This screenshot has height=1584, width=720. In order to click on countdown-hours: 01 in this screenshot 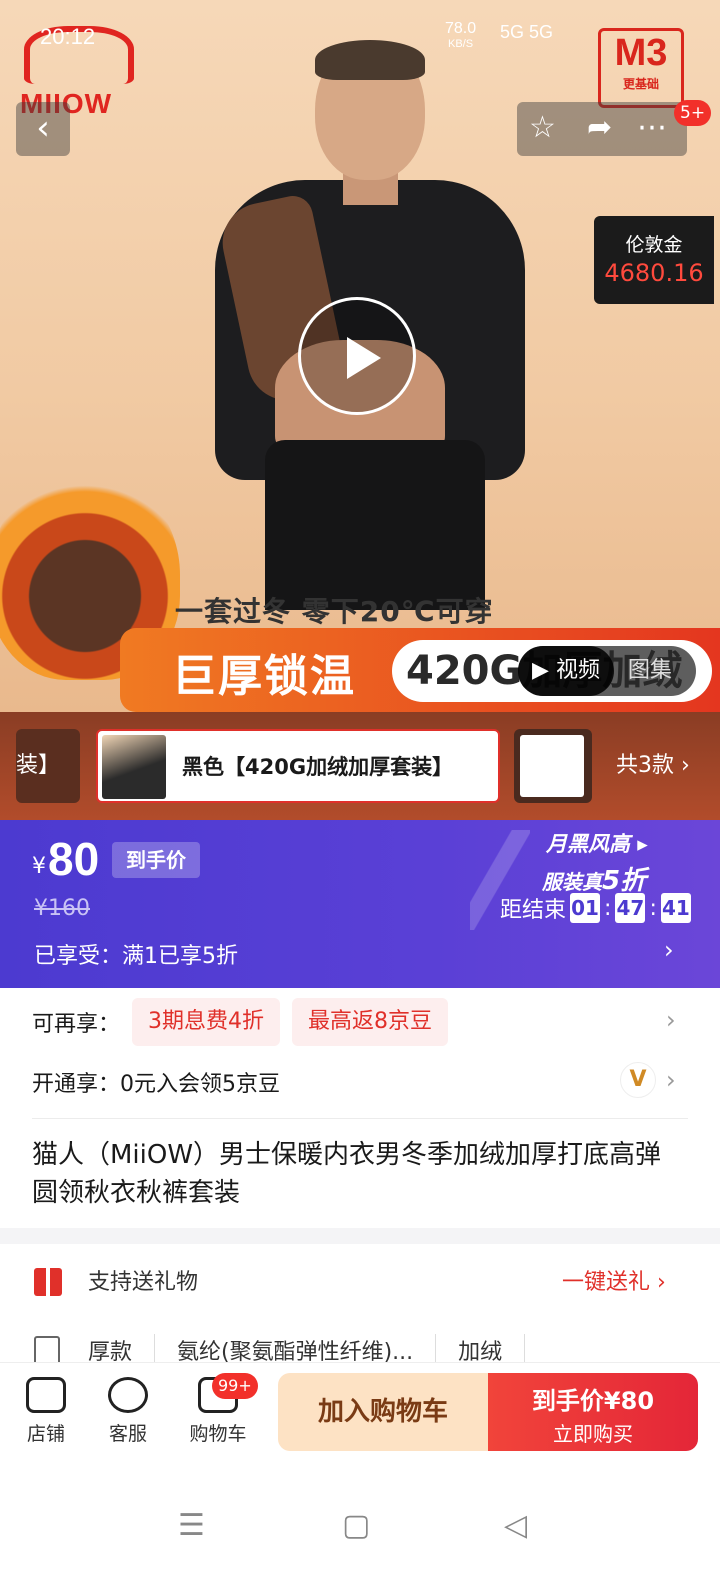, I will do `click(585, 908)`.